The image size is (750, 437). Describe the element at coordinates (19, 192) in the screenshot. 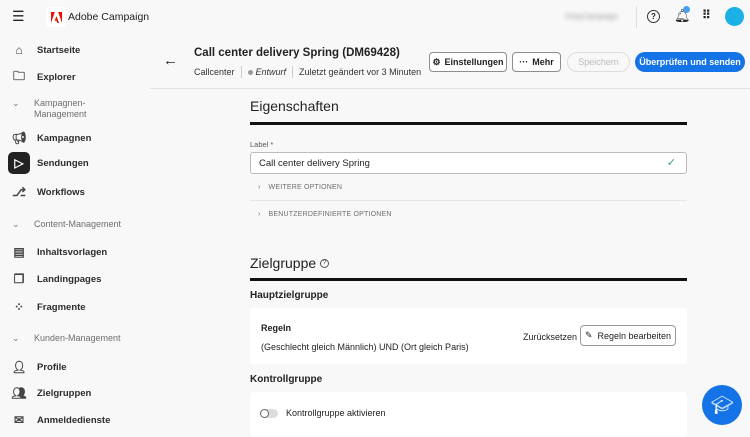

I see `workflow-icon: ⎇` at that location.